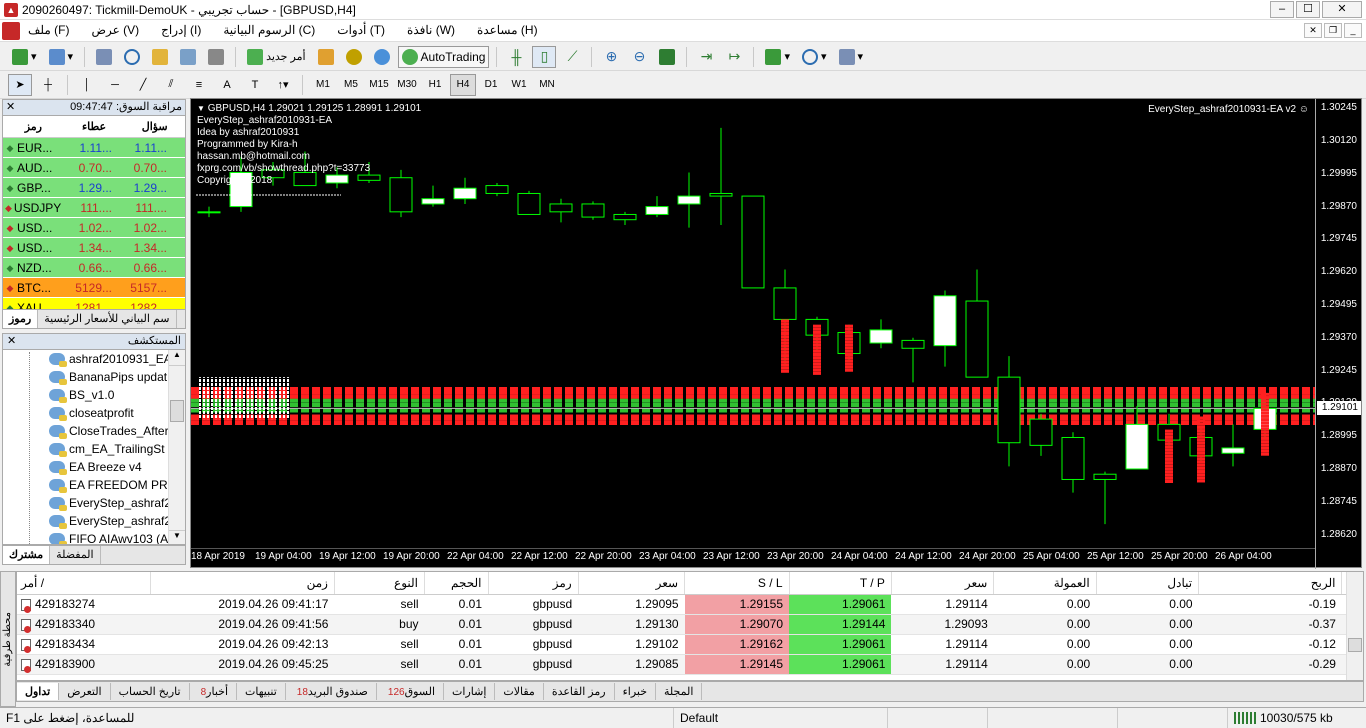 This screenshot has width=1366, height=728. I want to click on terminal-tab: تاريخ الحساب, so click(150, 691).